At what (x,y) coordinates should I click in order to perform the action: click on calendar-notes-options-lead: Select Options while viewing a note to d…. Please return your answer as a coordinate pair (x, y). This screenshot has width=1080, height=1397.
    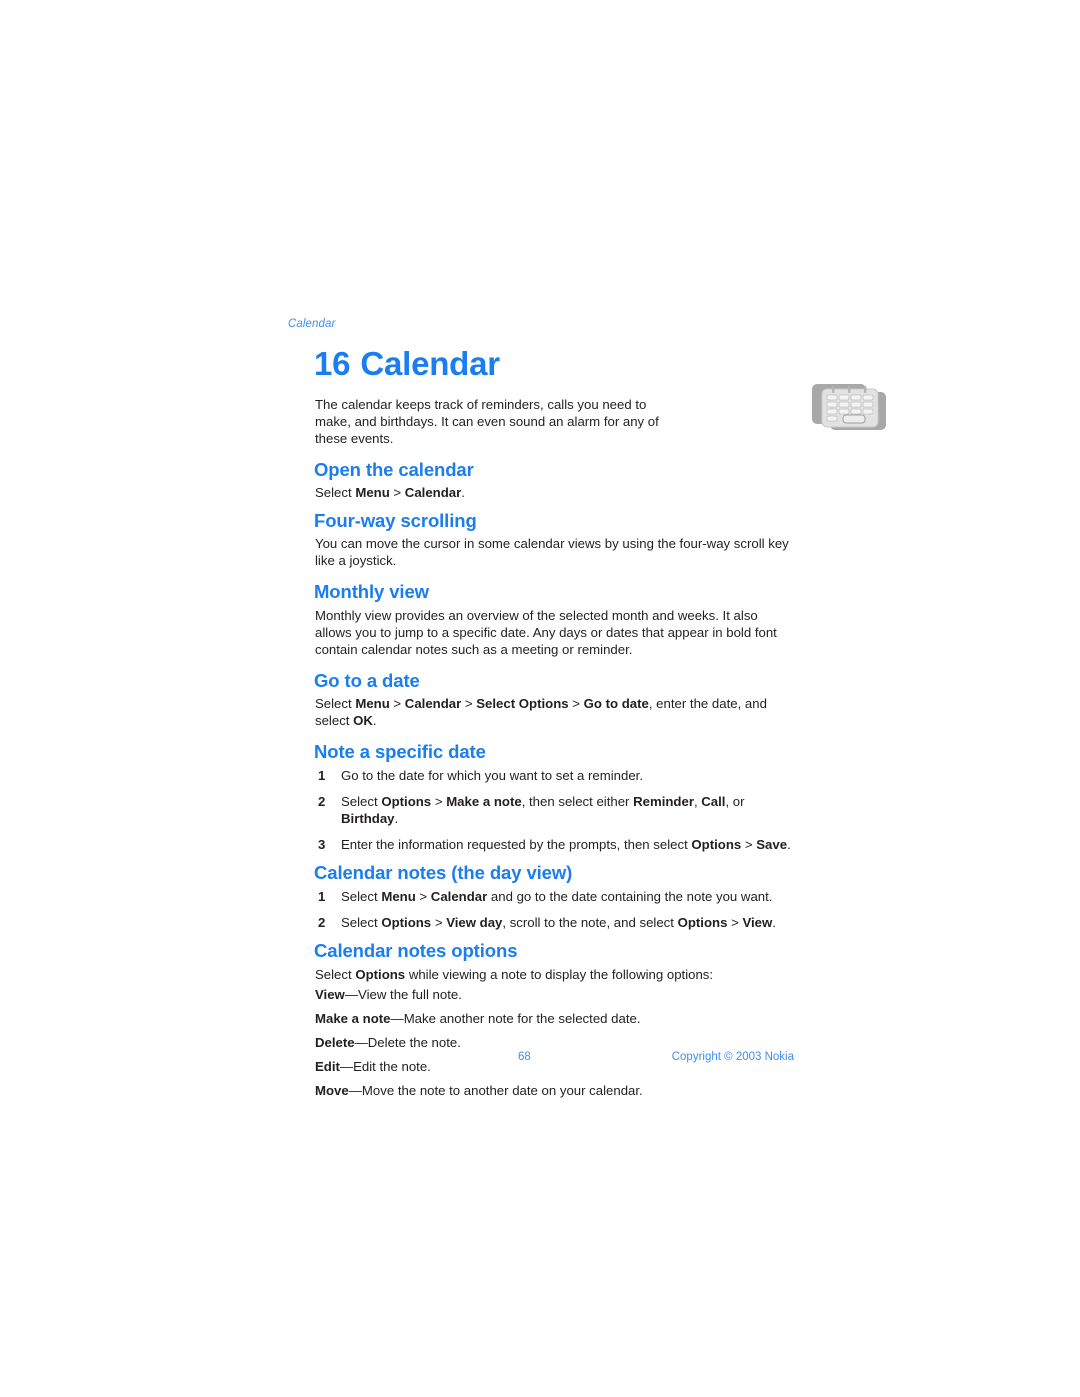
    Looking at the image, I should click on (554, 974).